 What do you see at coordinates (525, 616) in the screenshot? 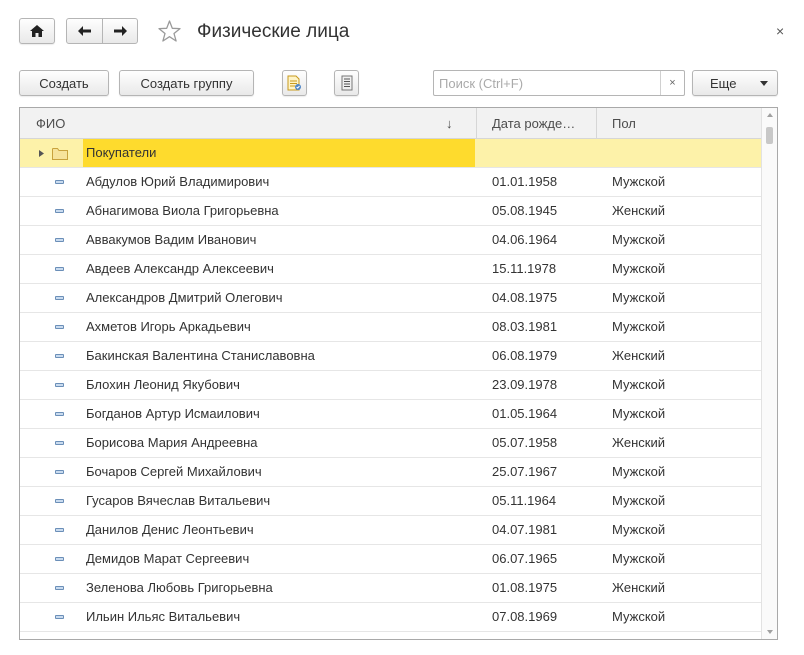
I see `cell-birth-date: 07.08.1969` at bounding box center [525, 616].